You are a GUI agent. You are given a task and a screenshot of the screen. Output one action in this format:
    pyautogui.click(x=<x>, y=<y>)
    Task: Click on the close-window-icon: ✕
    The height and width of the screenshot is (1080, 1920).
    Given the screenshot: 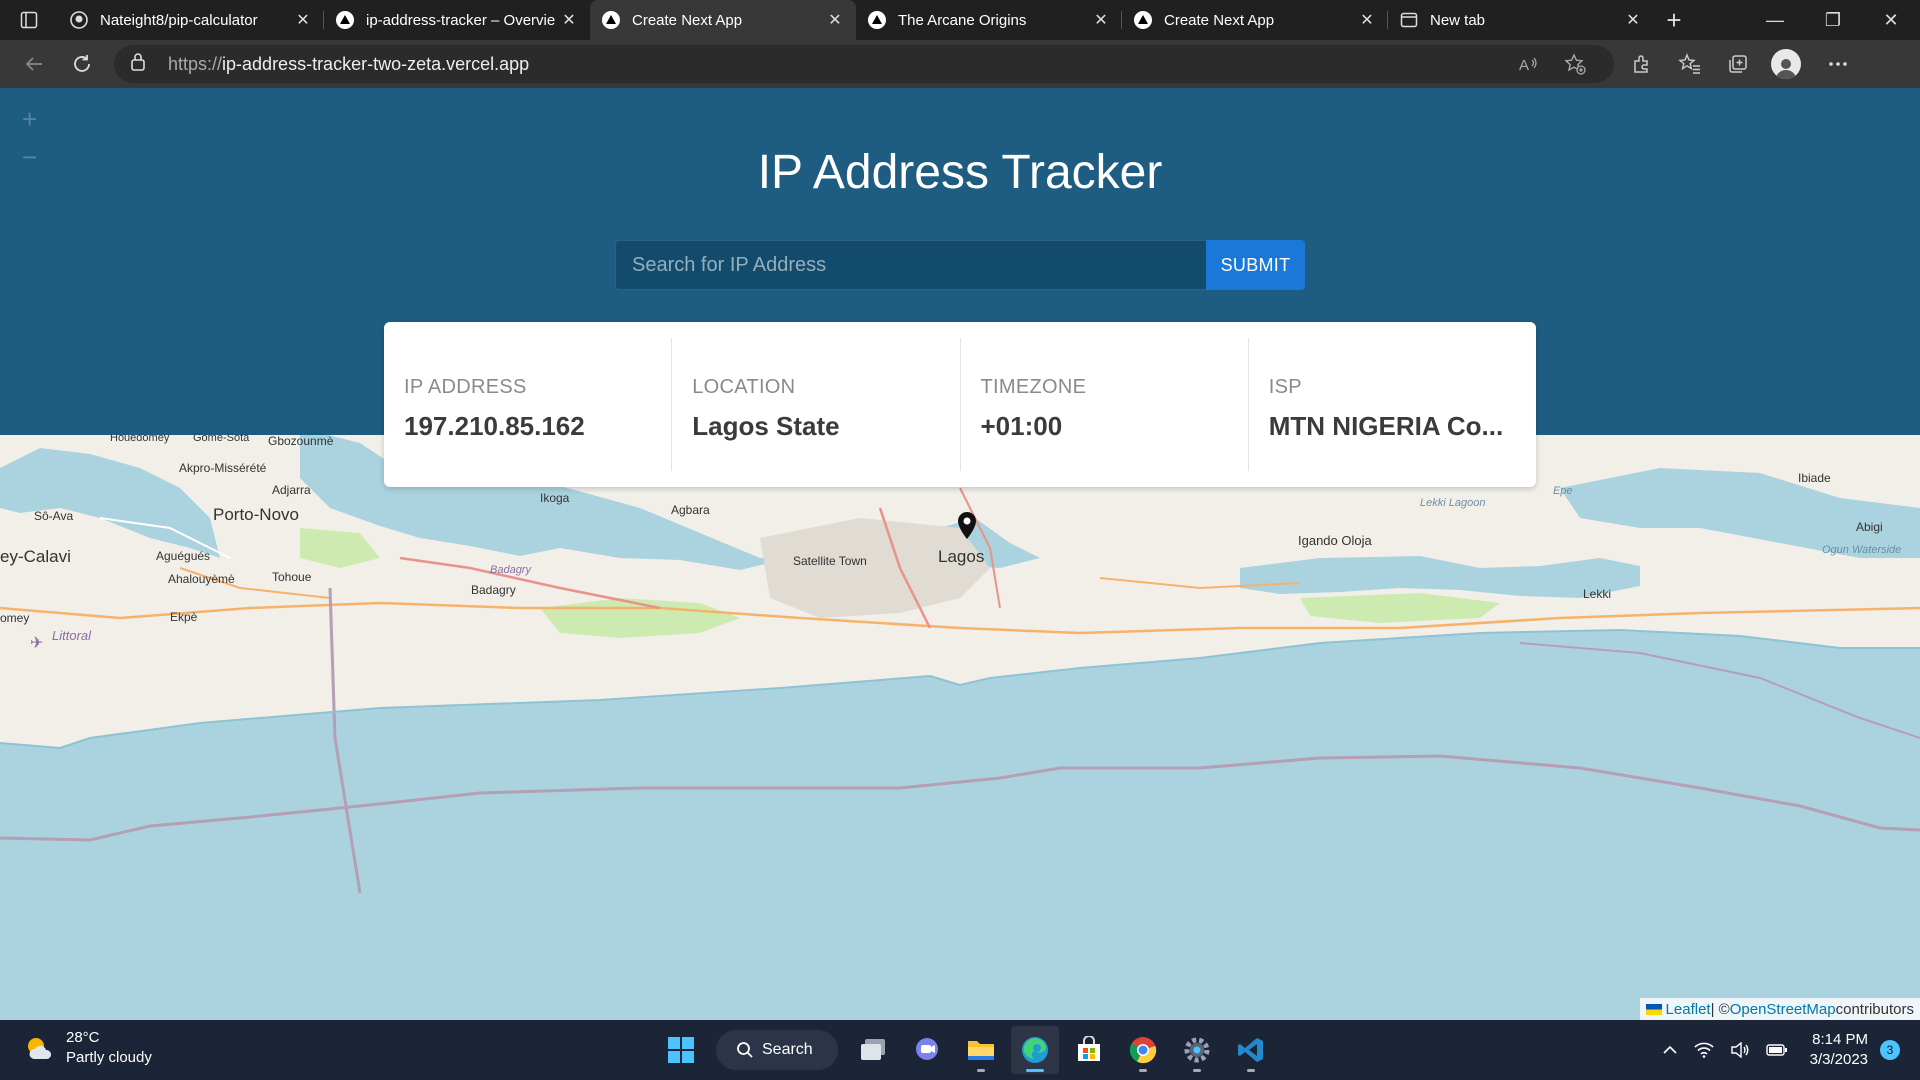 What is the action you would take?
    pyautogui.click(x=1891, y=20)
    